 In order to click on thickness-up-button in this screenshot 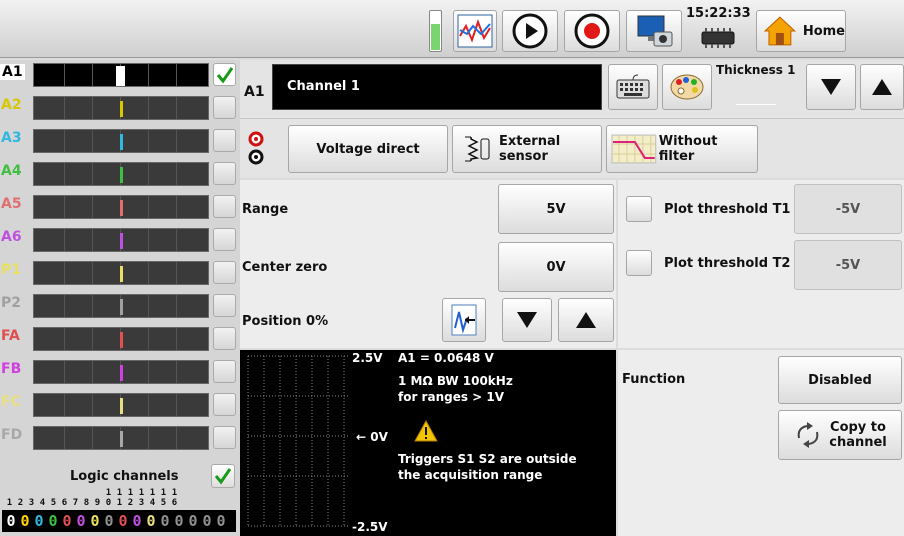, I will do `click(882, 87)`.